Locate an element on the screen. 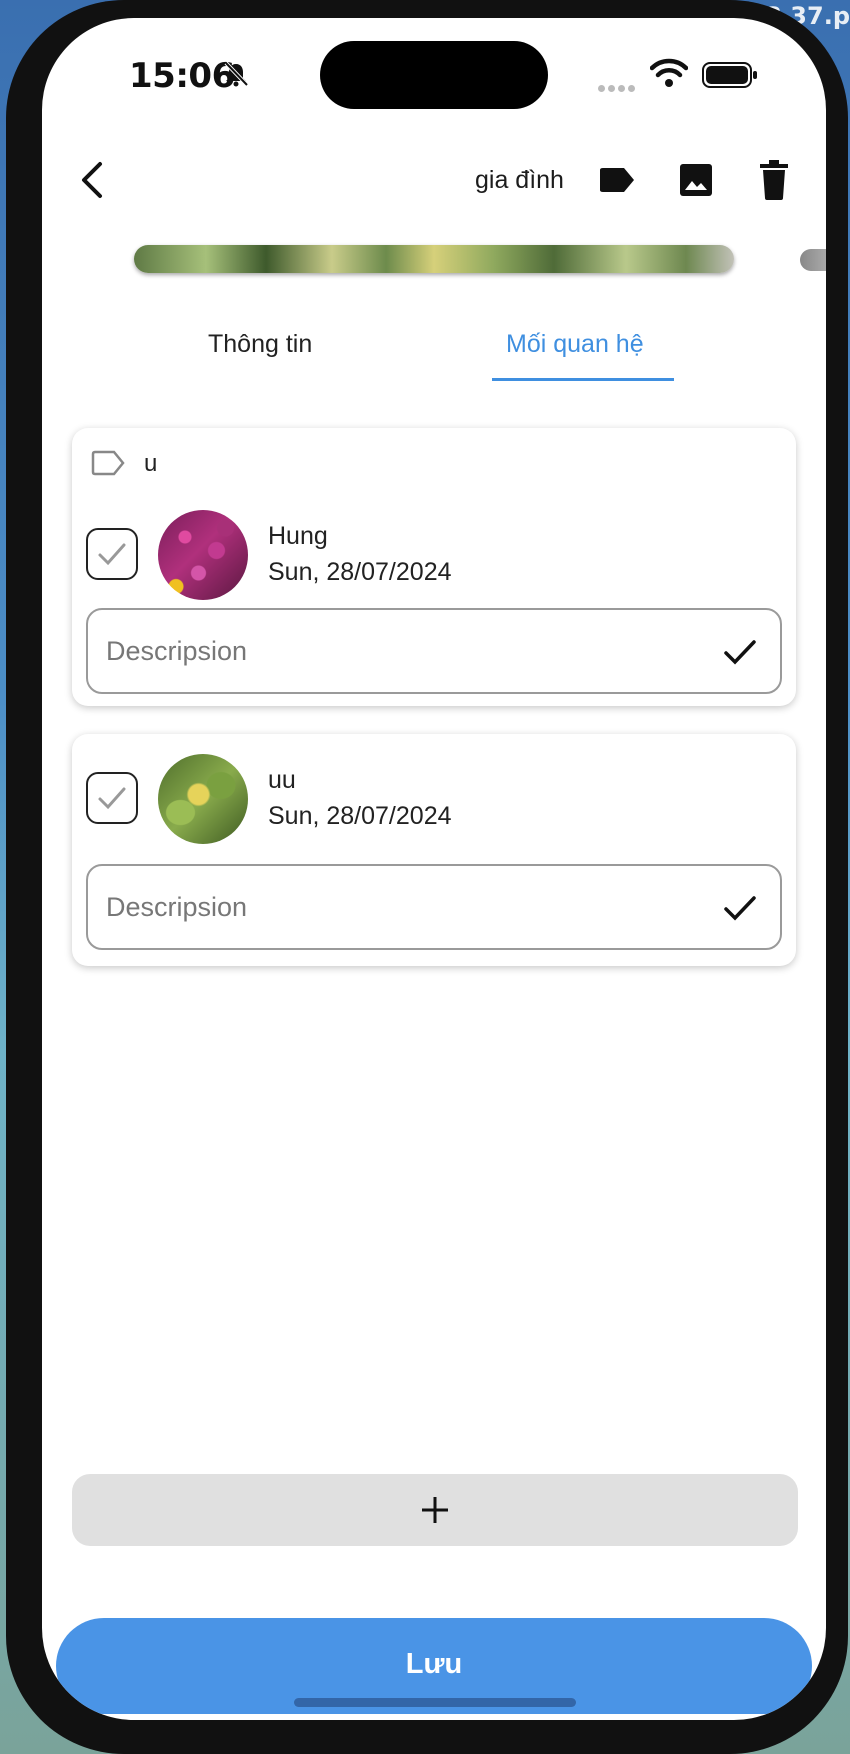  plus-icon is located at coordinates (435, 1510).